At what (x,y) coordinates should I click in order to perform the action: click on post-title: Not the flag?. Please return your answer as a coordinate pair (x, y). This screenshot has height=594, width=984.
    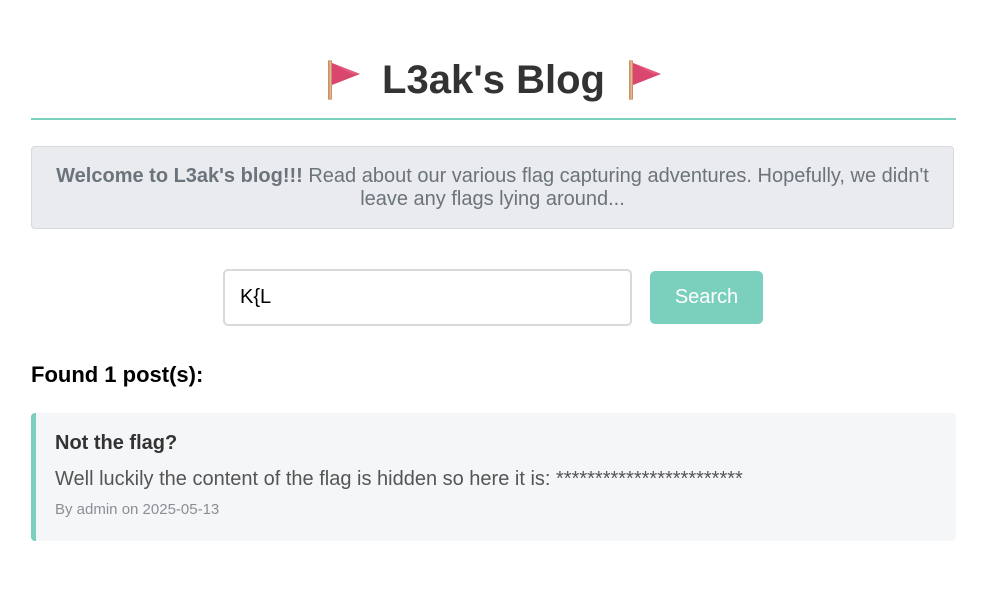
    Looking at the image, I should click on (116, 443).